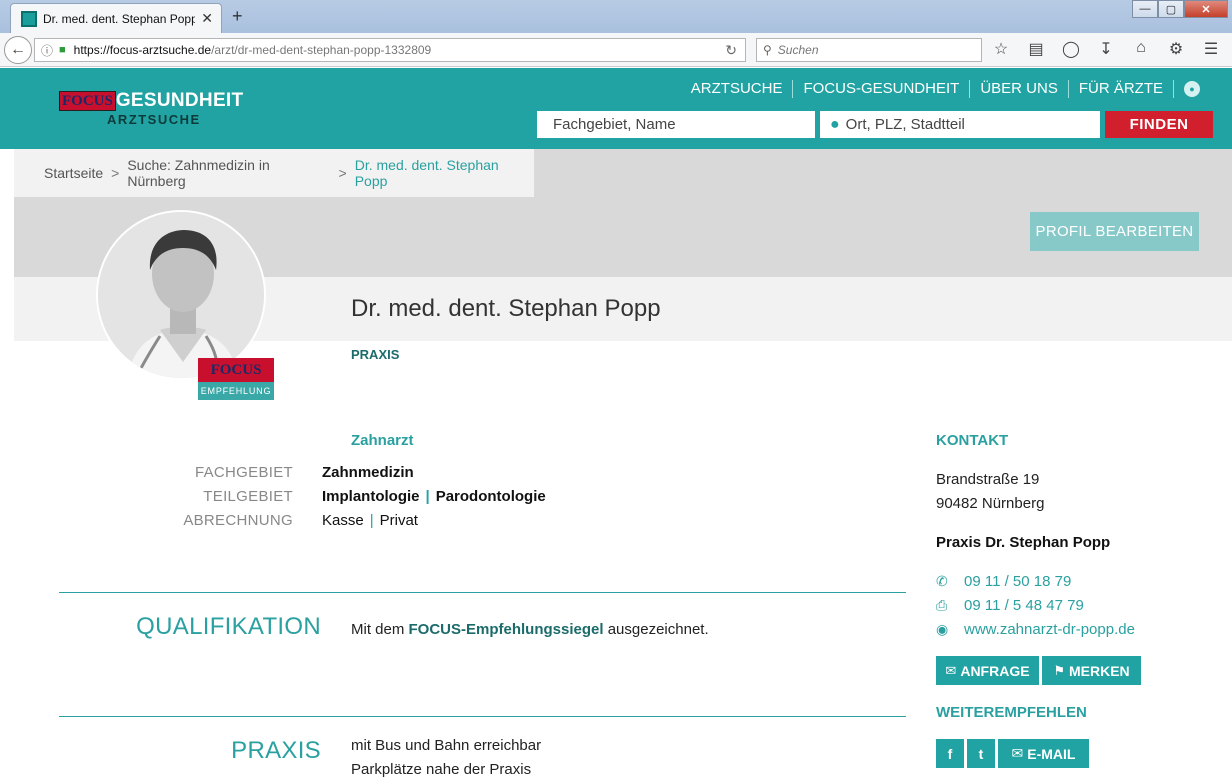  I want to click on browser-titlebar: Dr. med. dent. Stephan Popp ✕ + — ▢ ✕, so click(616, 16).